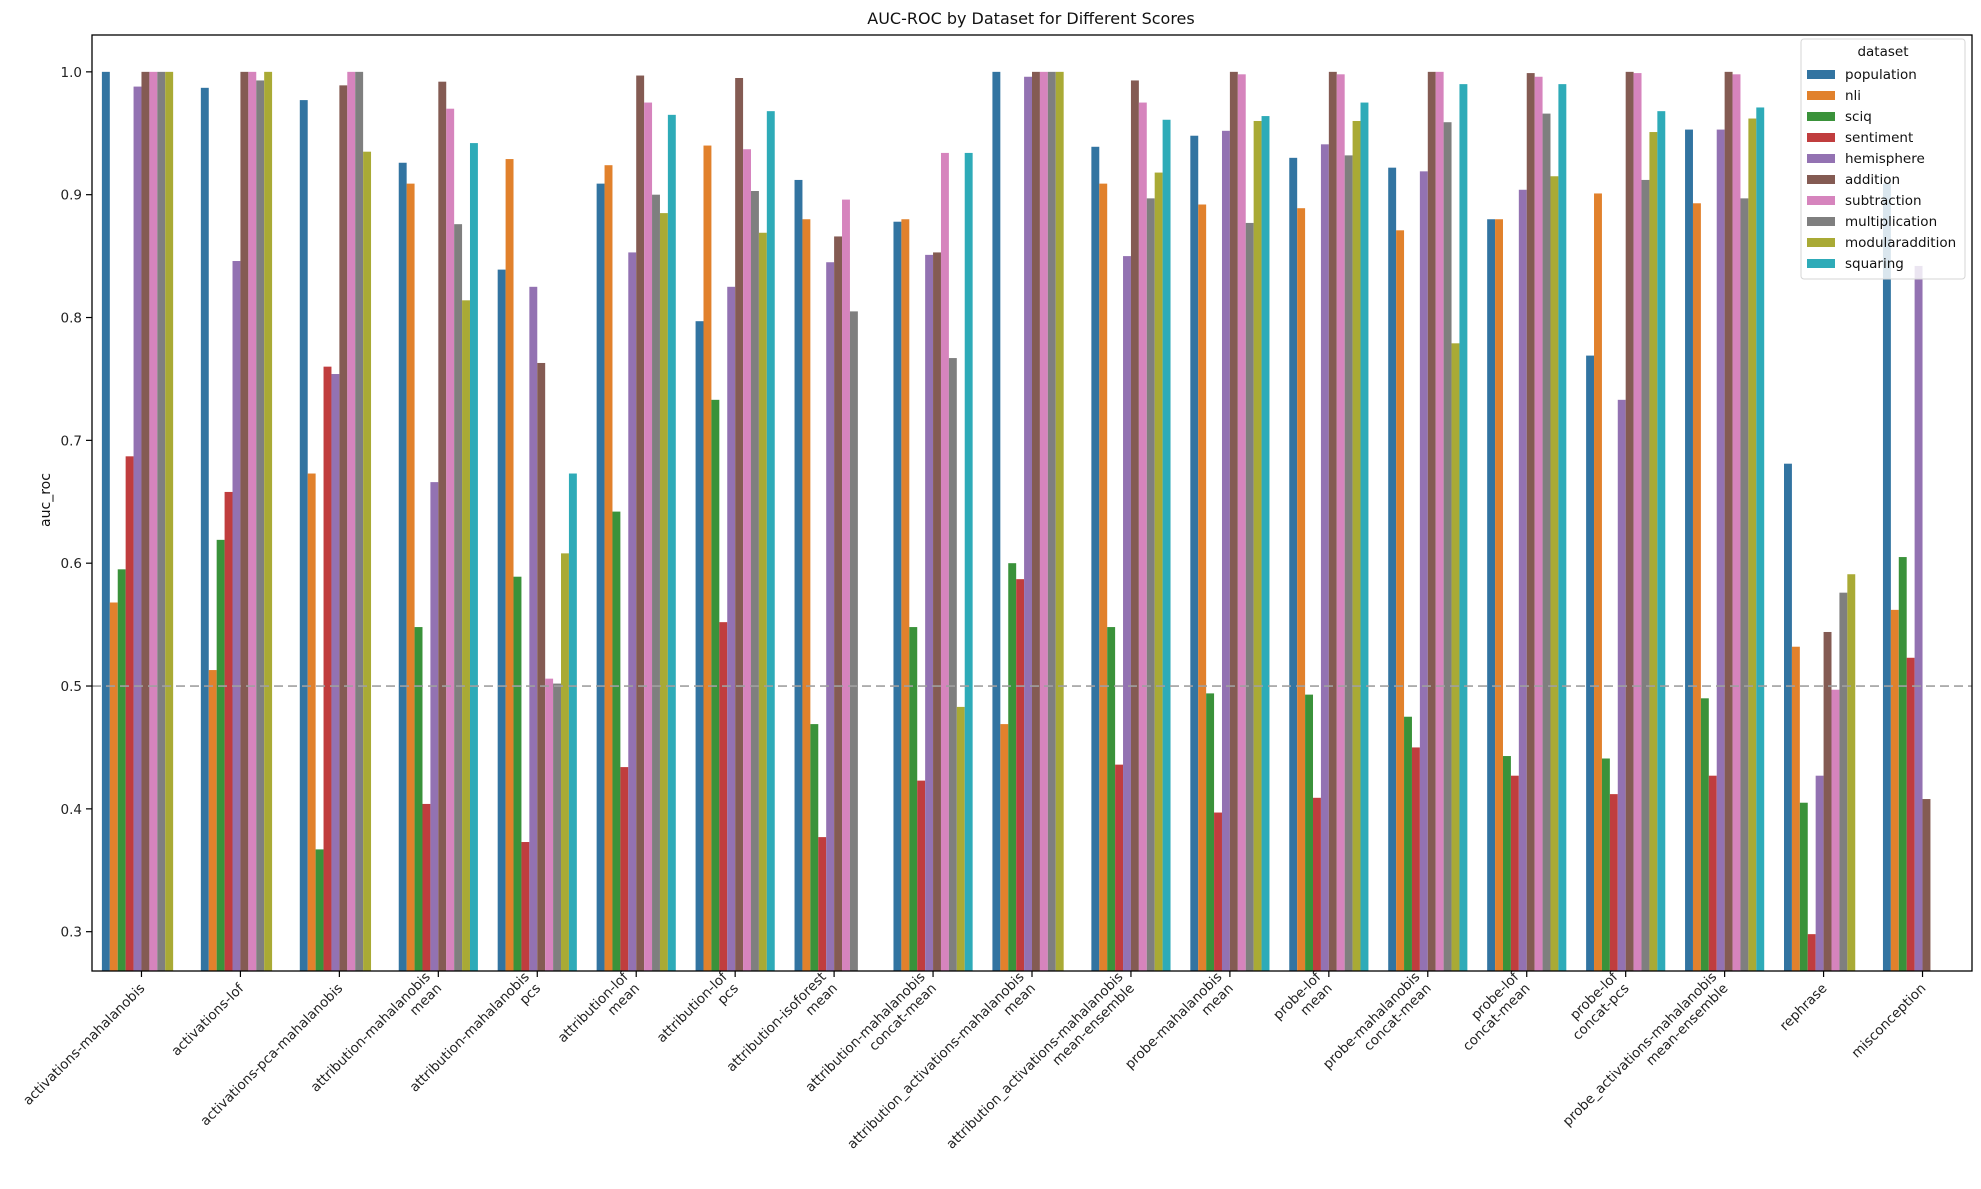 The width and height of the screenshot is (1981, 1189). Describe the element at coordinates (1821, 179) in the screenshot. I see `legend-swatch-addition` at that location.